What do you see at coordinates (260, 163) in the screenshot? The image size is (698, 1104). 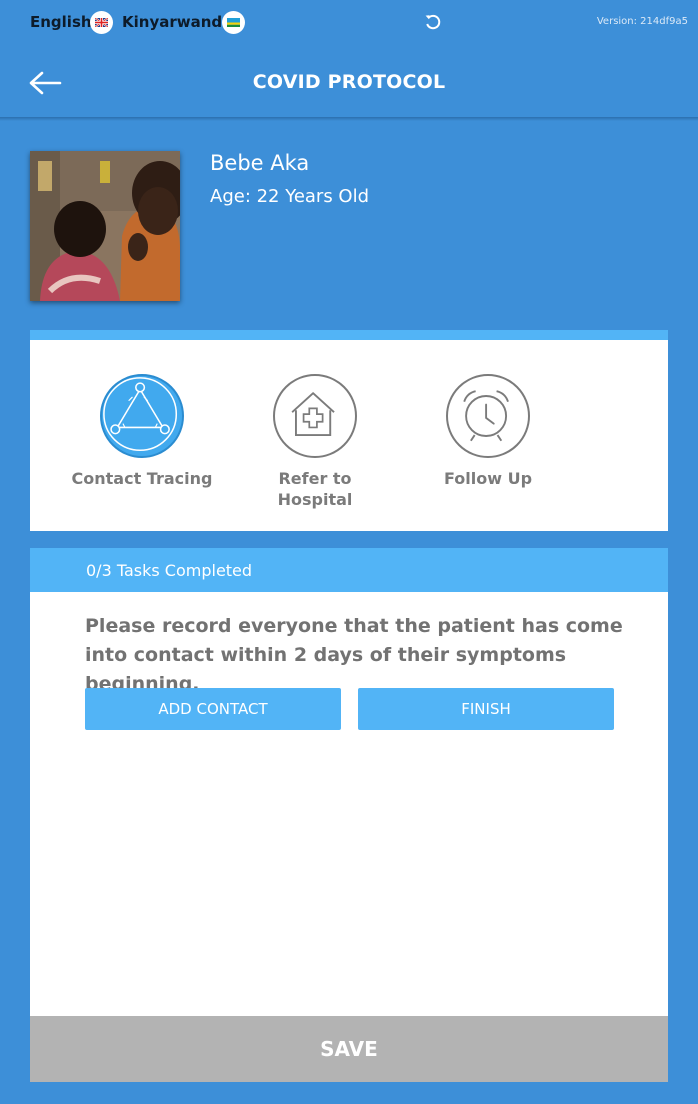 I see `patient-name: Bebe Aka` at bounding box center [260, 163].